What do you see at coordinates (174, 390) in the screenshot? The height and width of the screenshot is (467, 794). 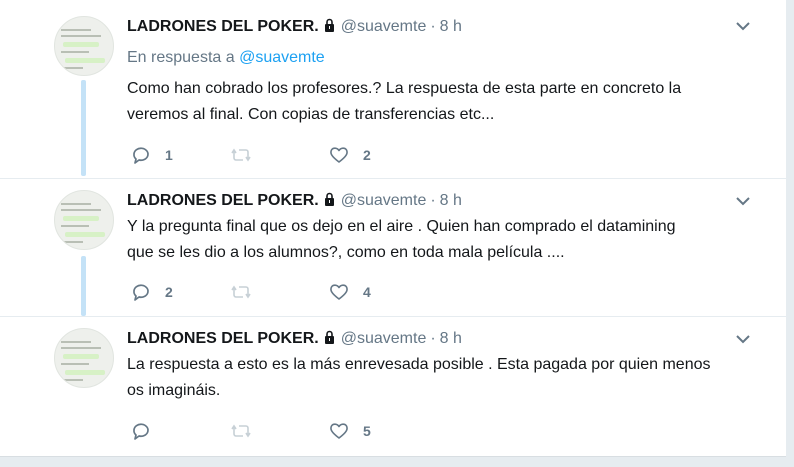 I see `tweet-text-line: os imagináis.` at bounding box center [174, 390].